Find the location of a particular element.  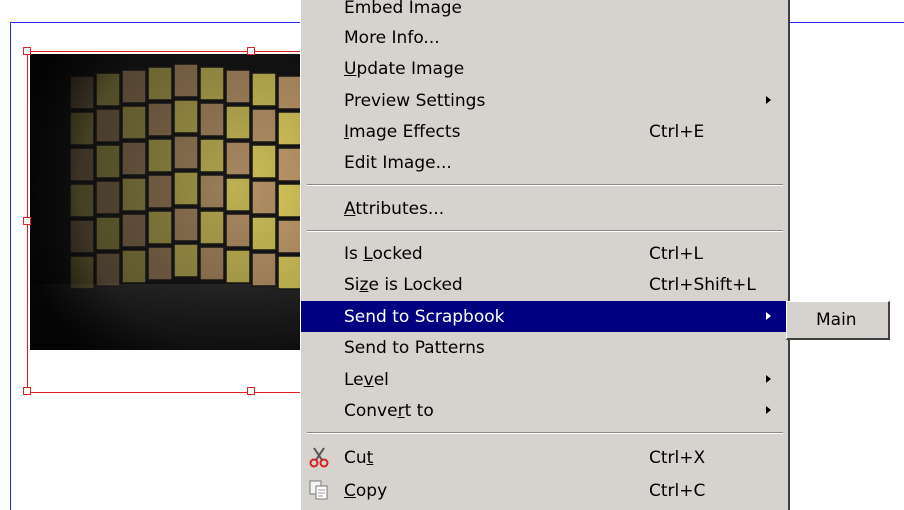

menu-item-send-to-scrapbook: Send to Scrapbook is located at coordinates (545, 316).